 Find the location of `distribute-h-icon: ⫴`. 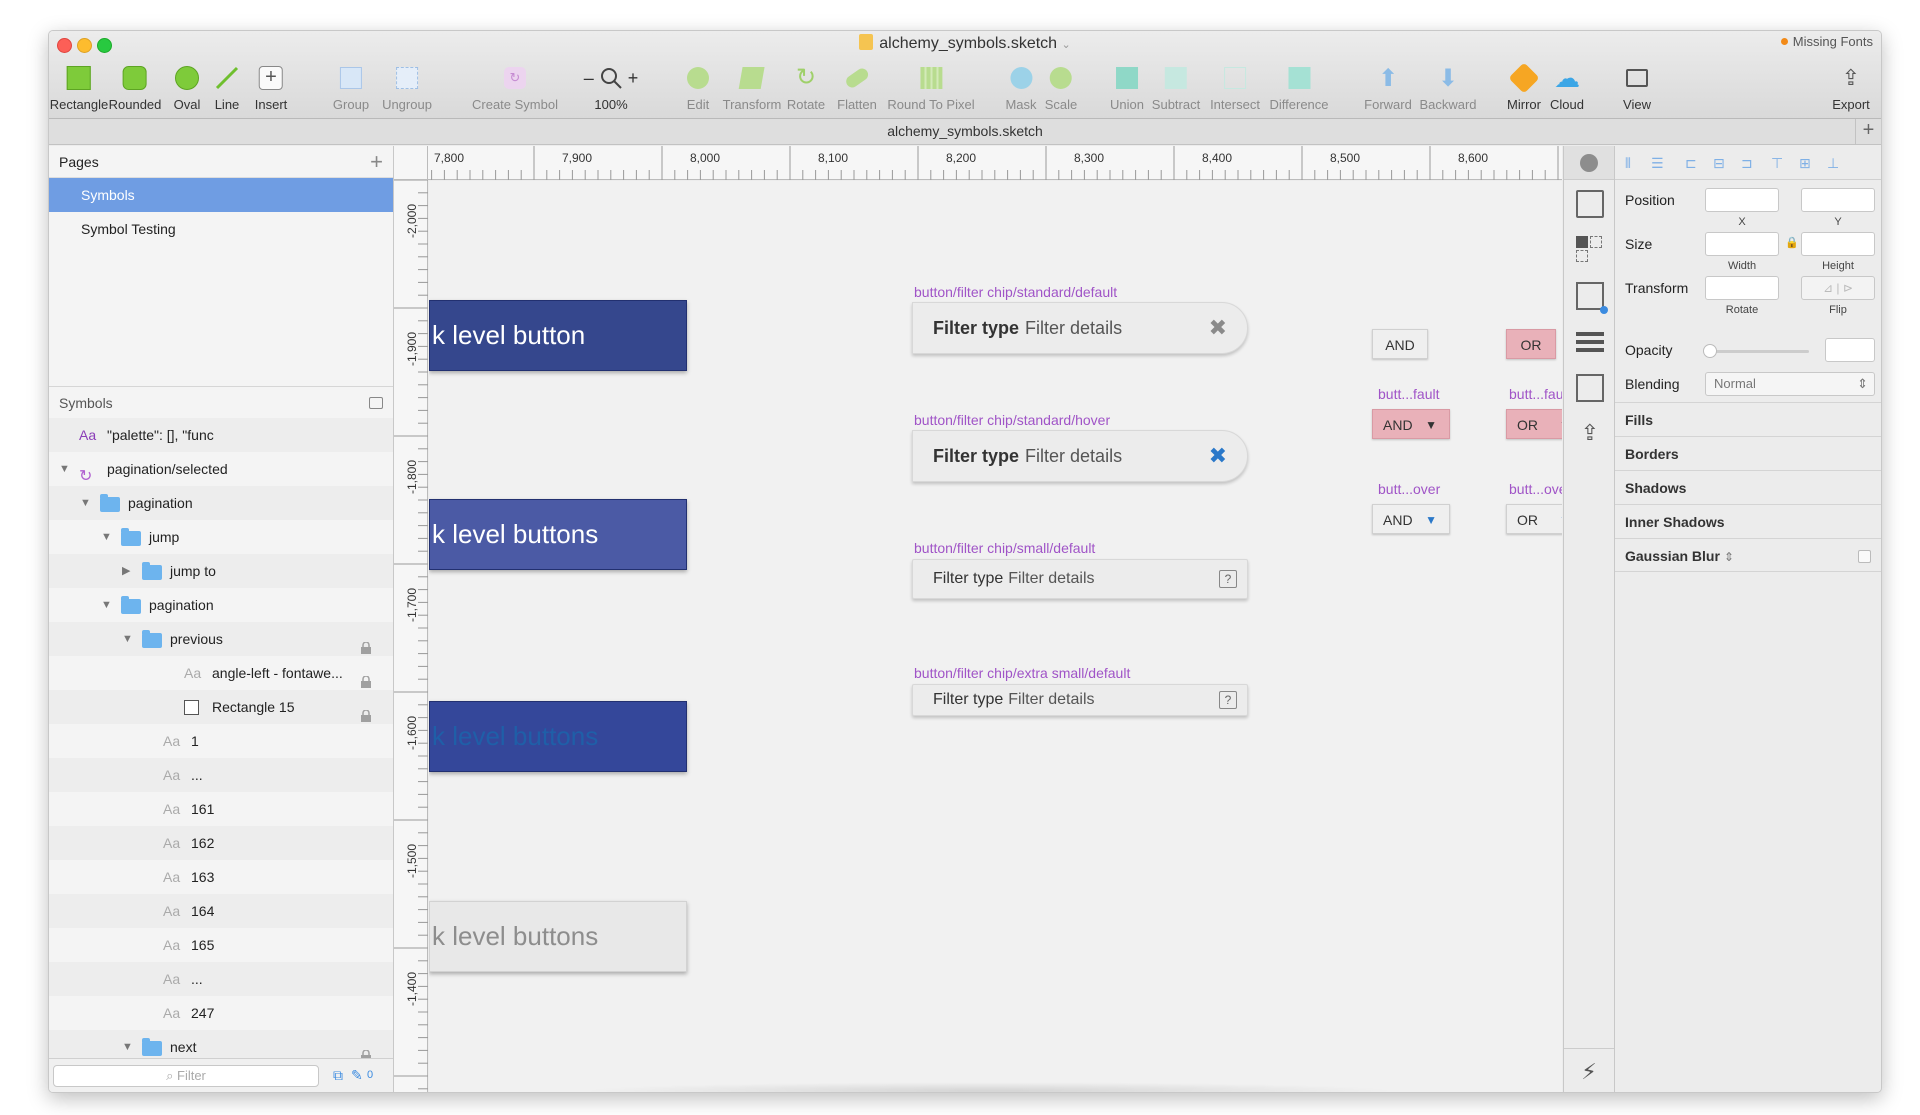

distribute-h-icon: ⫴ is located at coordinates (1628, 163).